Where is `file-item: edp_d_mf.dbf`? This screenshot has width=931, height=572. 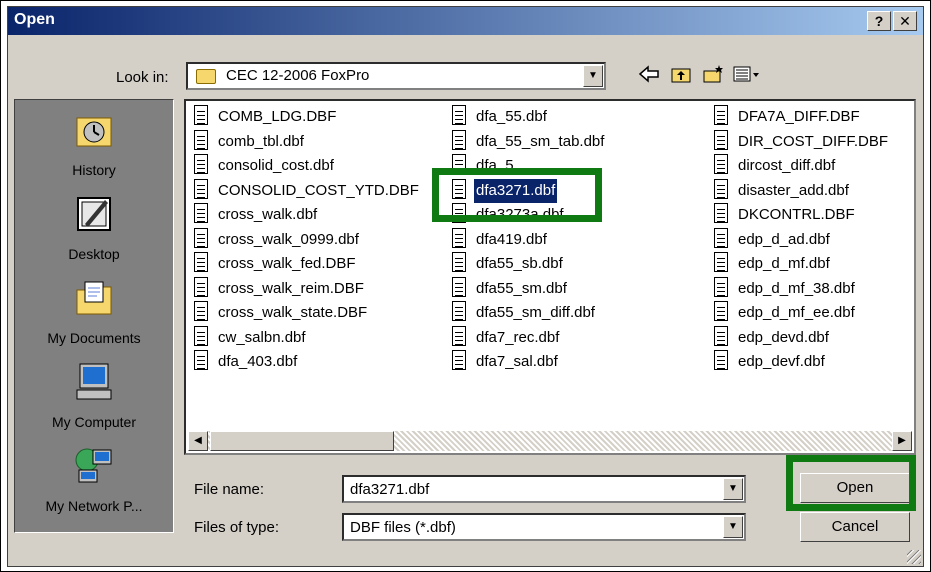
file-item: edp_d_mf.dbf is located at coordinates (773, 264).